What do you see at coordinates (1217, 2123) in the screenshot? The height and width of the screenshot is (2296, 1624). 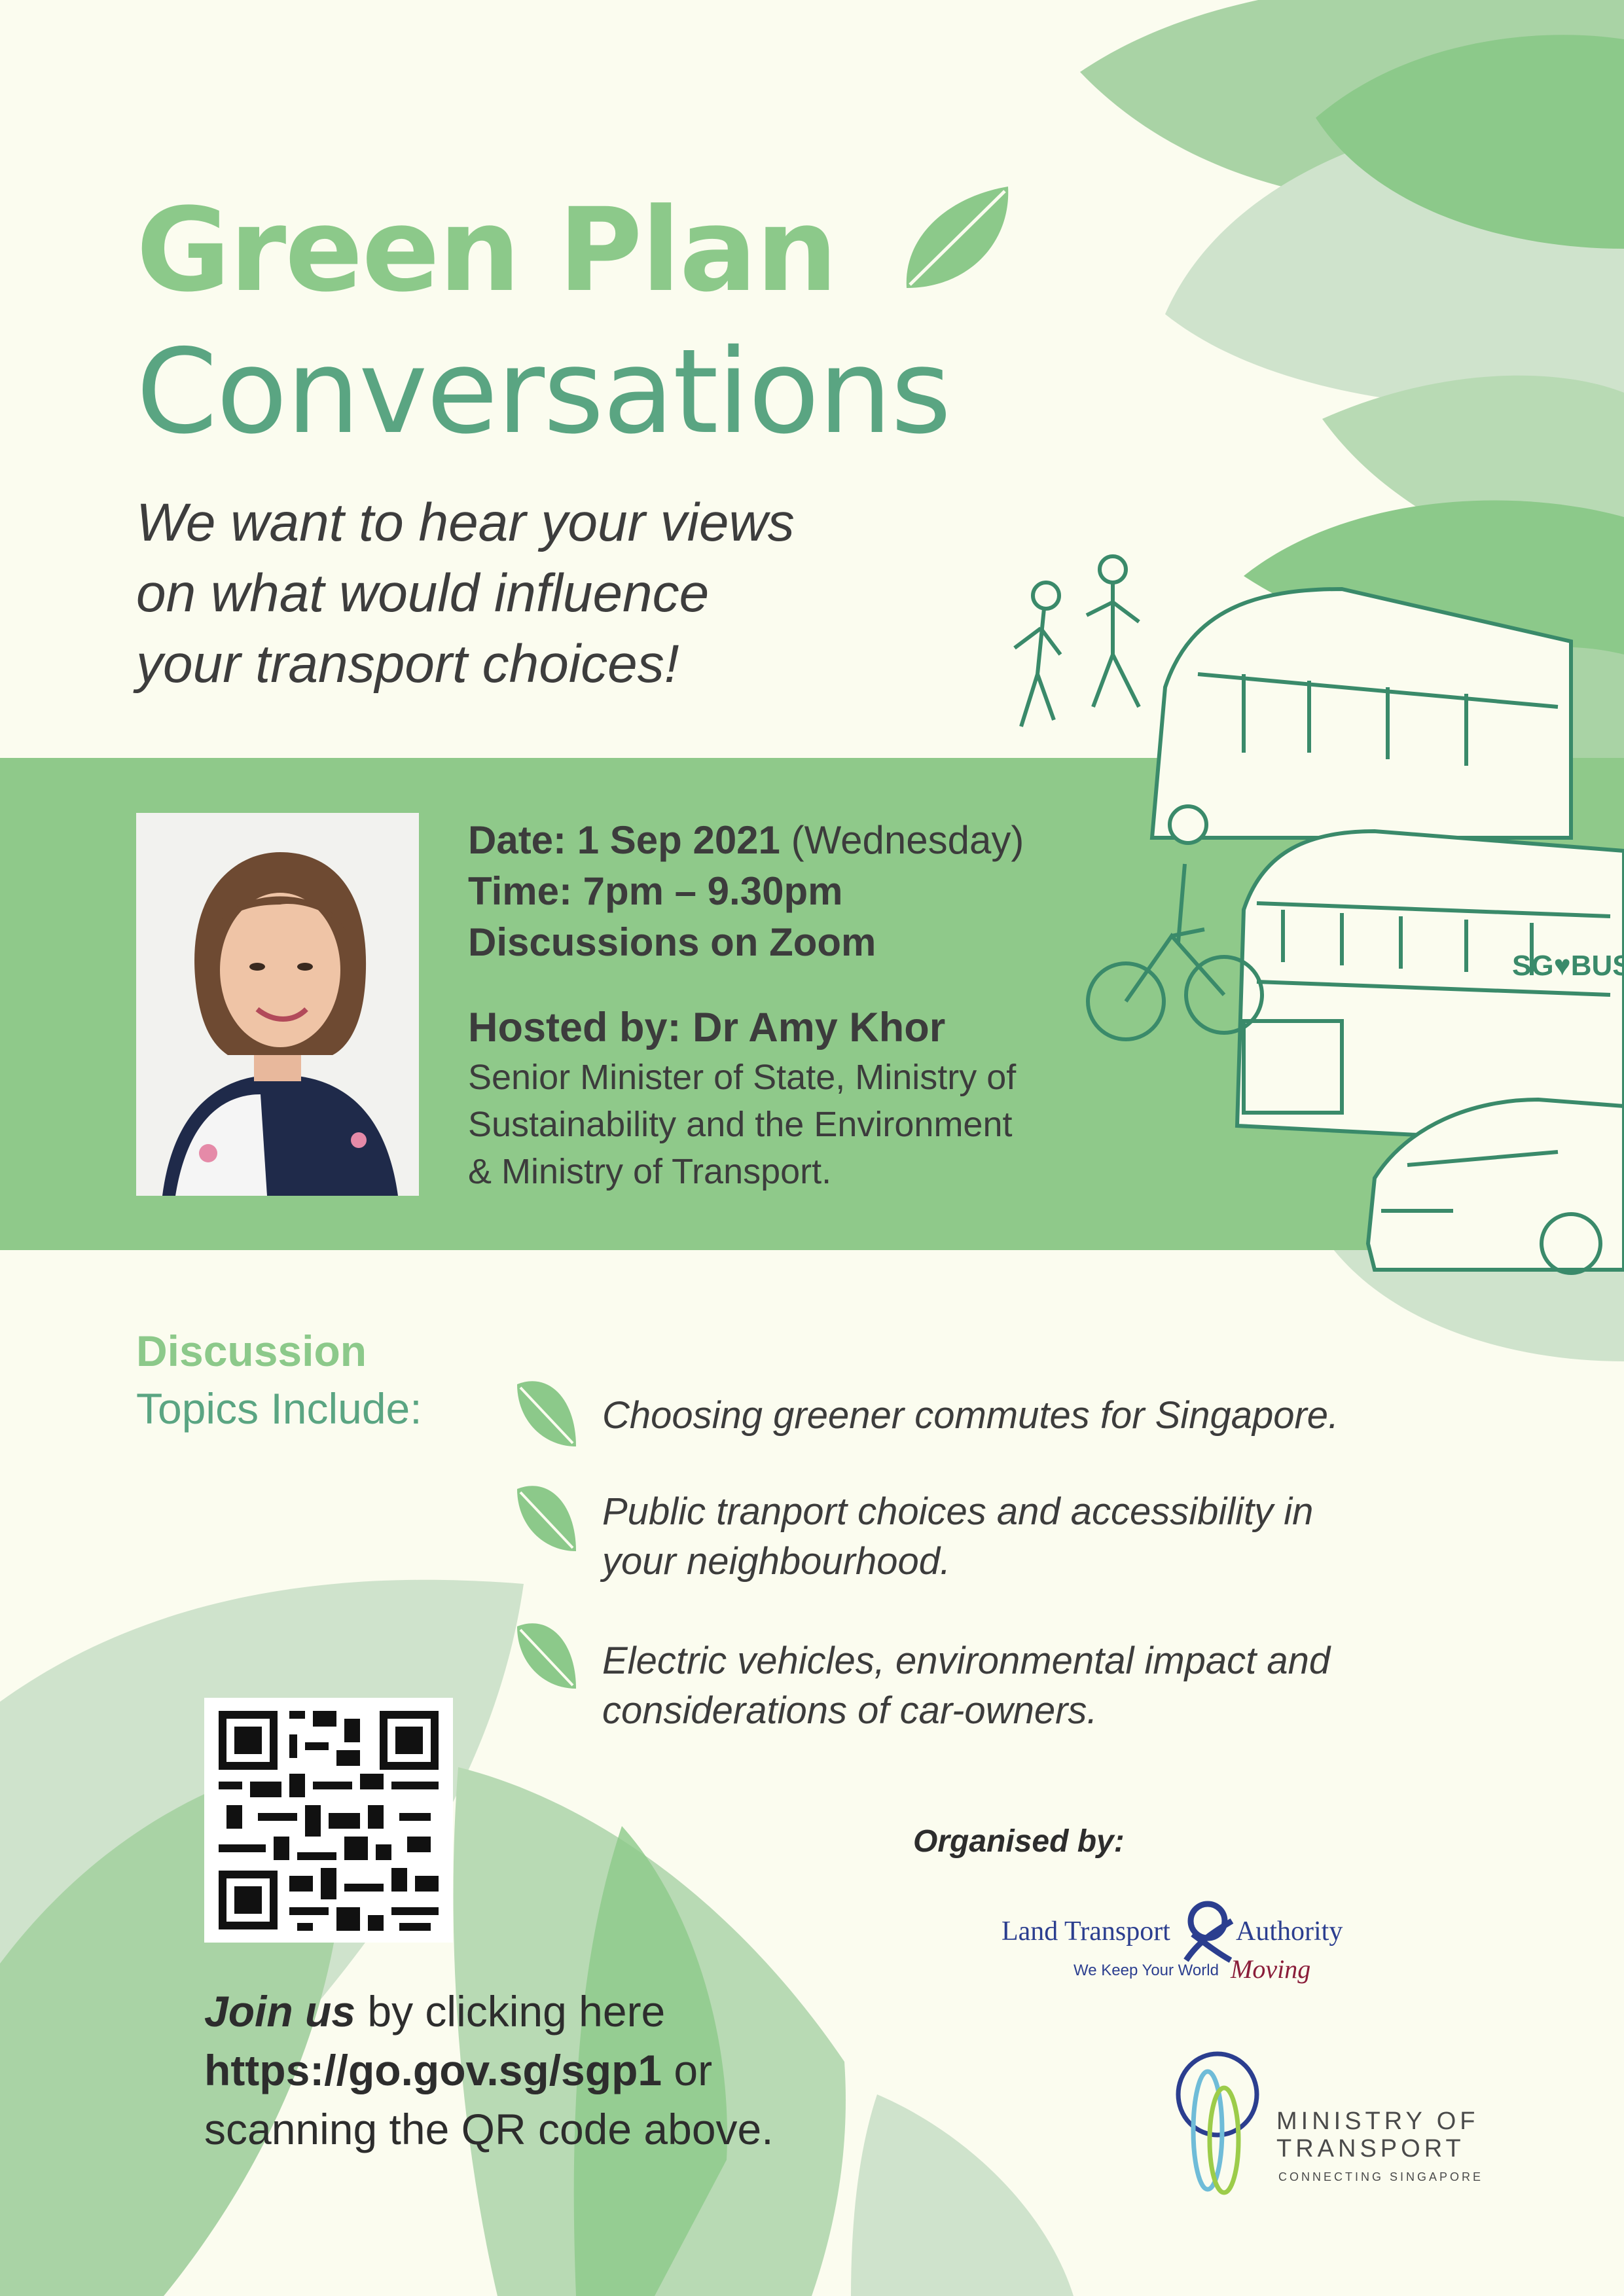 I see `mot-emblem-icon` at bounding box center [1217, 2123].